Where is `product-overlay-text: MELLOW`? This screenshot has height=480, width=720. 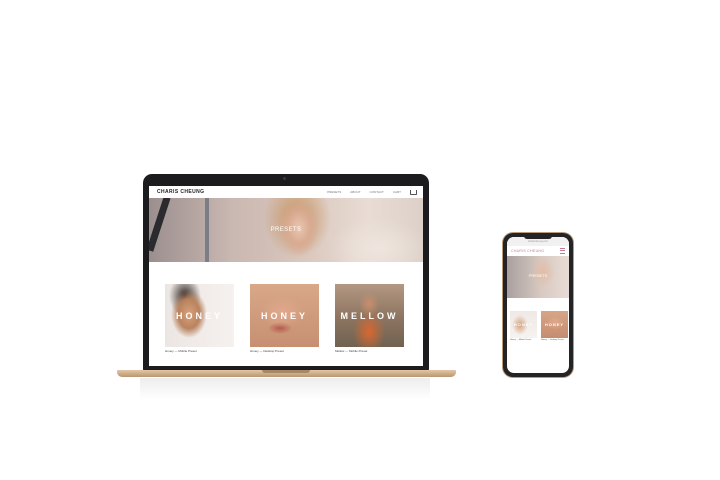
product-overlay-text: MELLOW is located at coordinates (369, 316).